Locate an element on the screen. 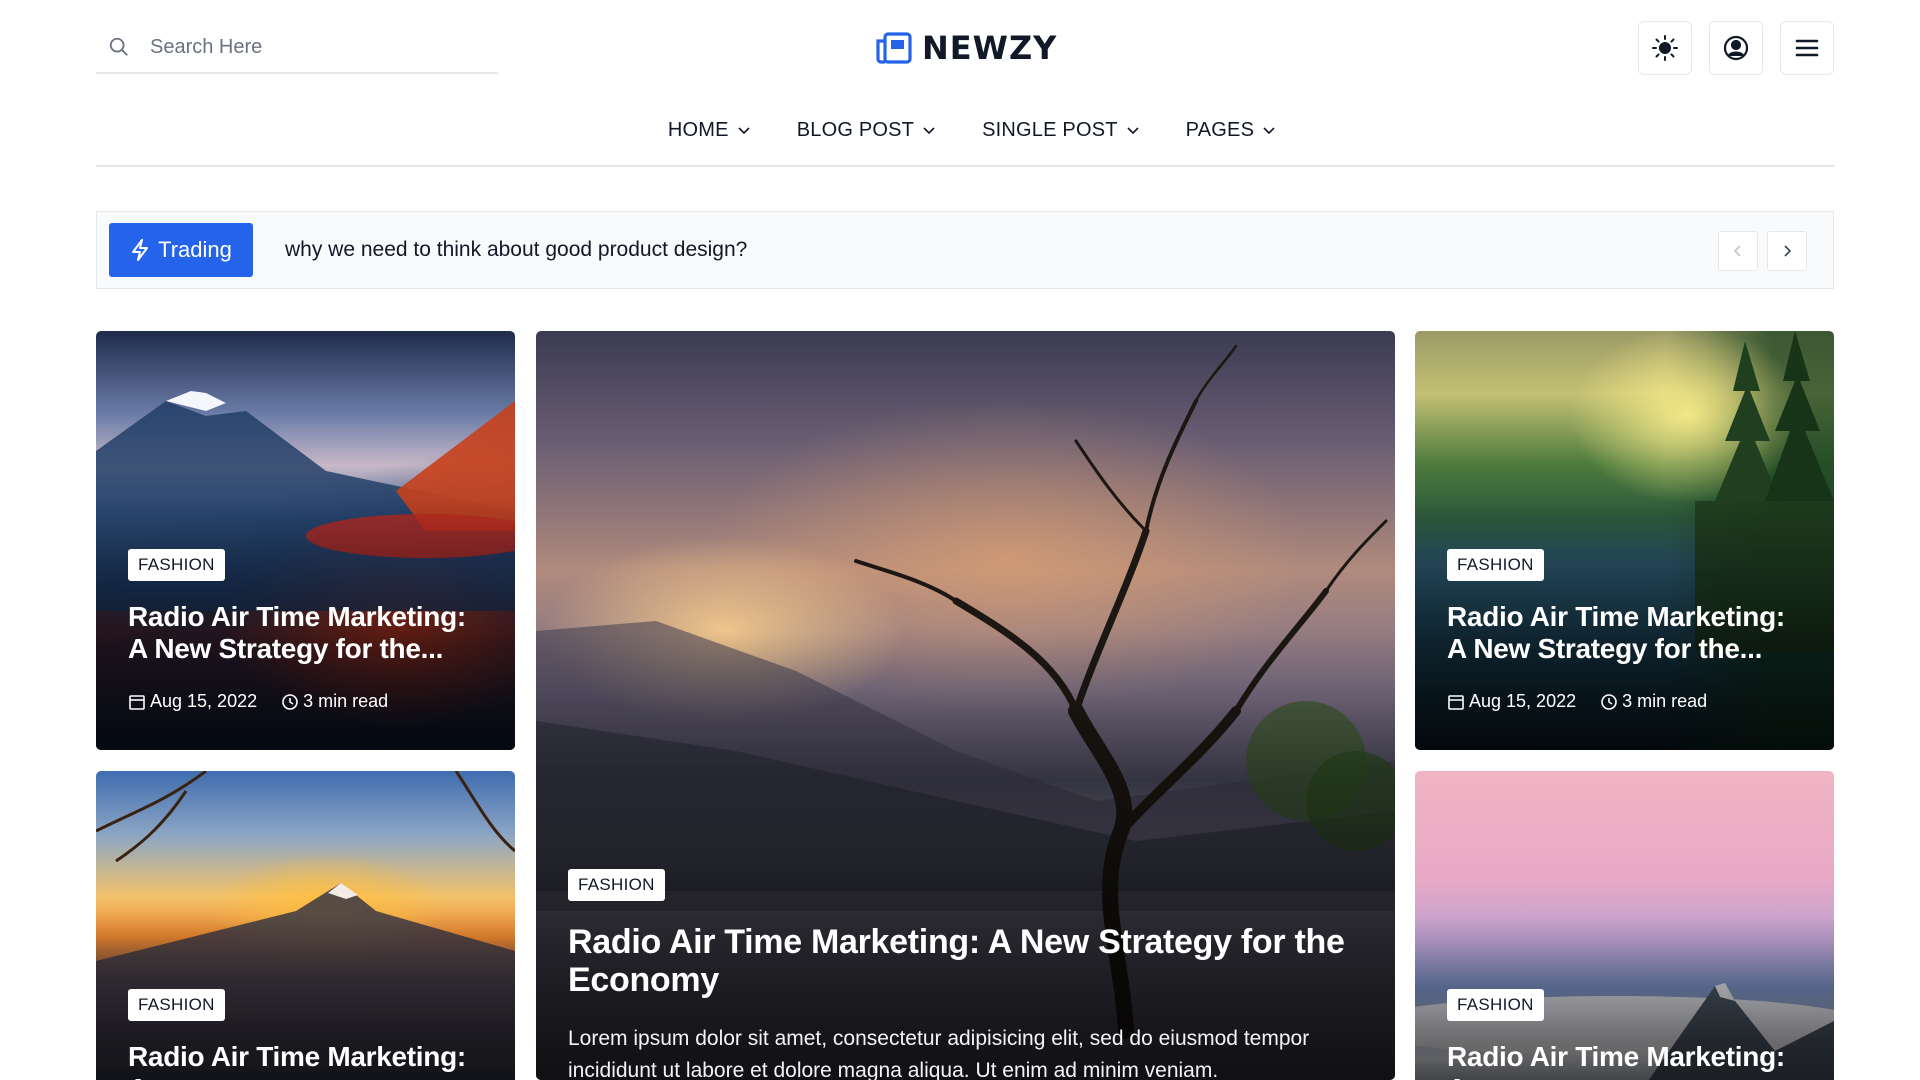 Image resolution: width=1920 pixels, height=1080 pixels. trending-badge: Trading is located at coordinates (181, 250).